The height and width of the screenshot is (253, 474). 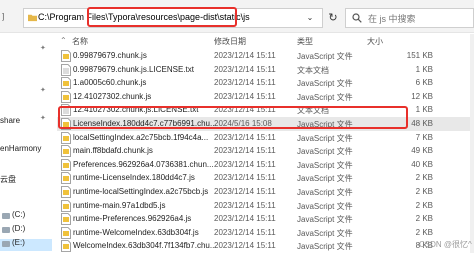 What do you see at coordinates (472, 143) in the screenshot?
I see `scrollbar` at bounding box center [472, 143].